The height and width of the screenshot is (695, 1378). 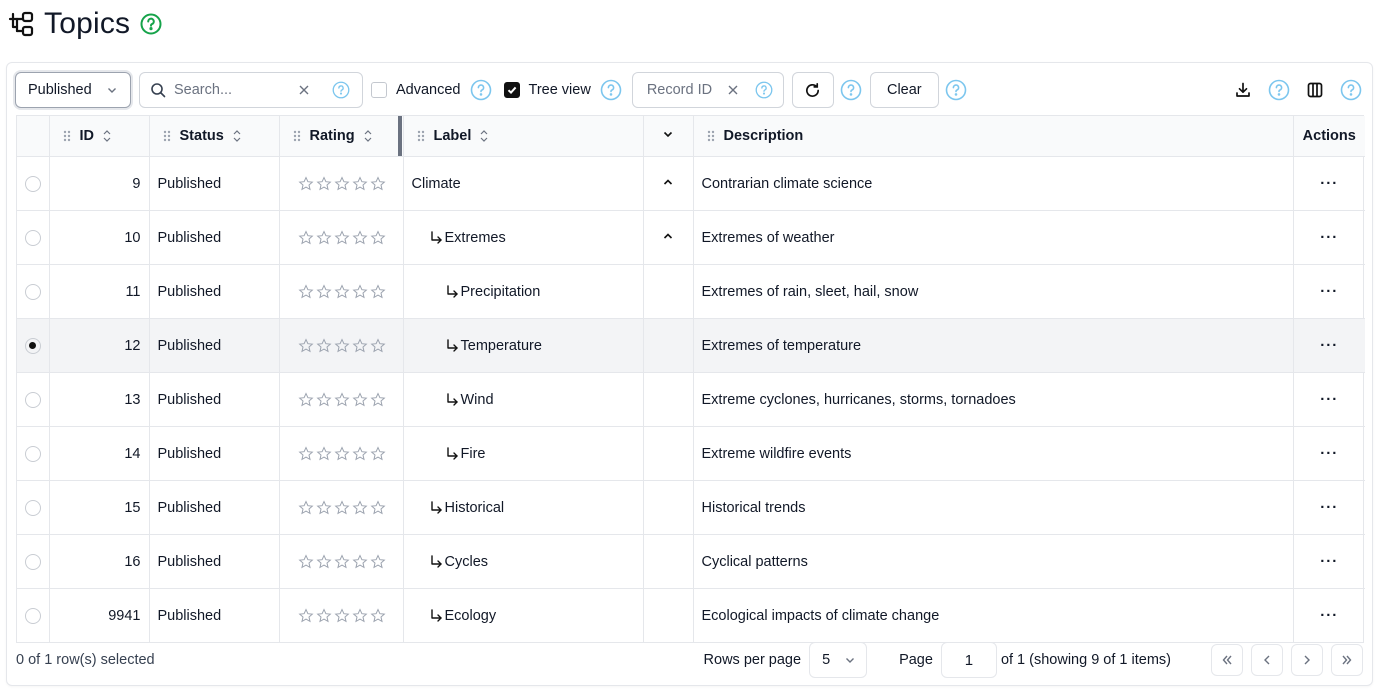 What do you see at coordinates (707, 90) in the screenshot?
I see `record-id-input: Record ID` at bounding box center [707, 90].